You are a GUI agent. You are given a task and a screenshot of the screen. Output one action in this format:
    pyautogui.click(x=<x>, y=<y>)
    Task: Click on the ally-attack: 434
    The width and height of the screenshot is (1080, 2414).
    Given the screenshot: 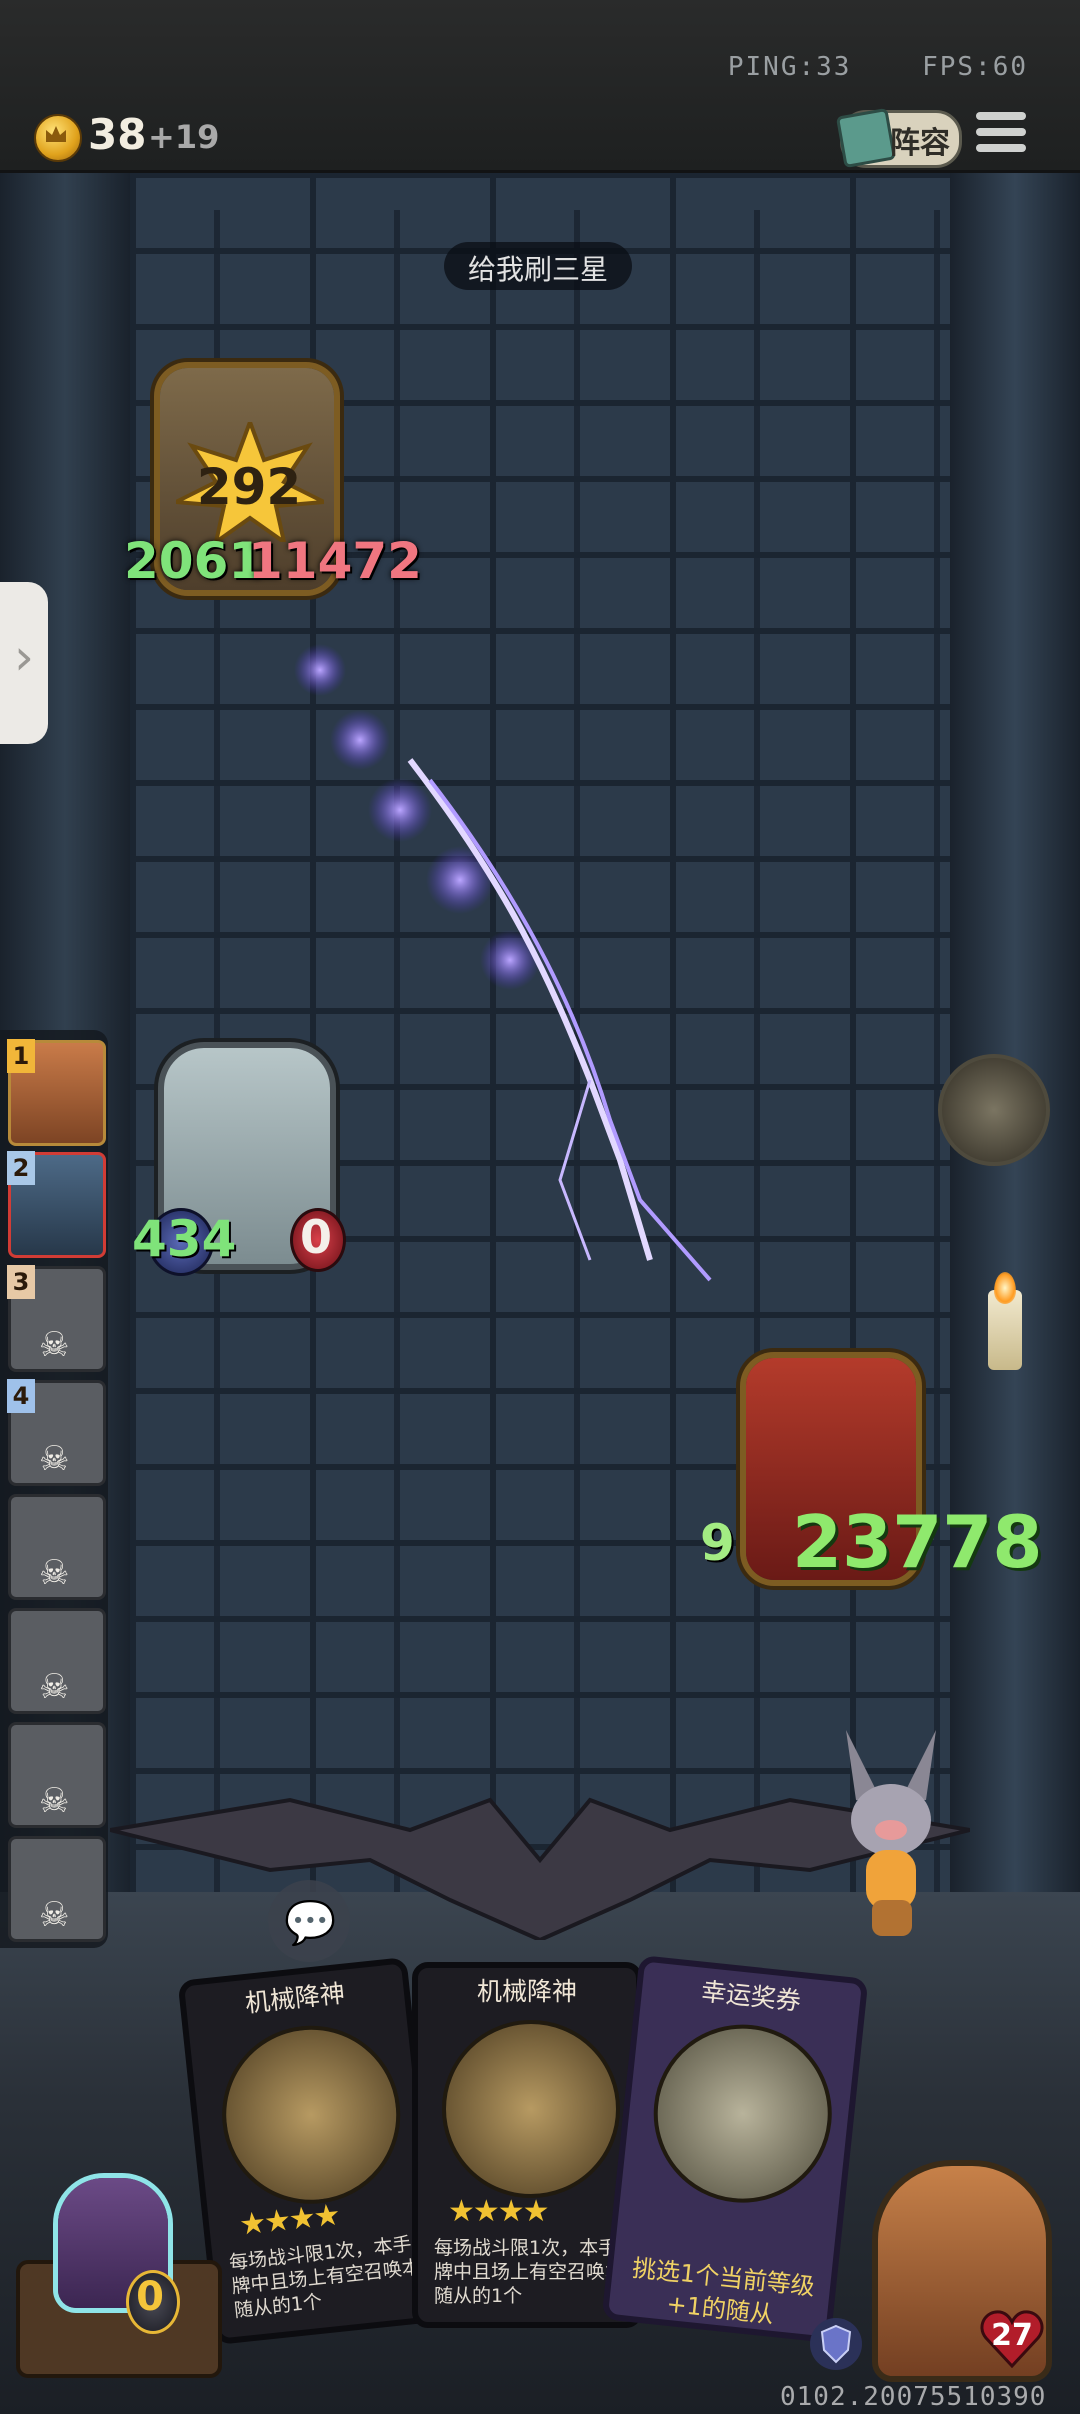 What is the action you would take?
    pyautogui.click(x=184, y=1239)
    